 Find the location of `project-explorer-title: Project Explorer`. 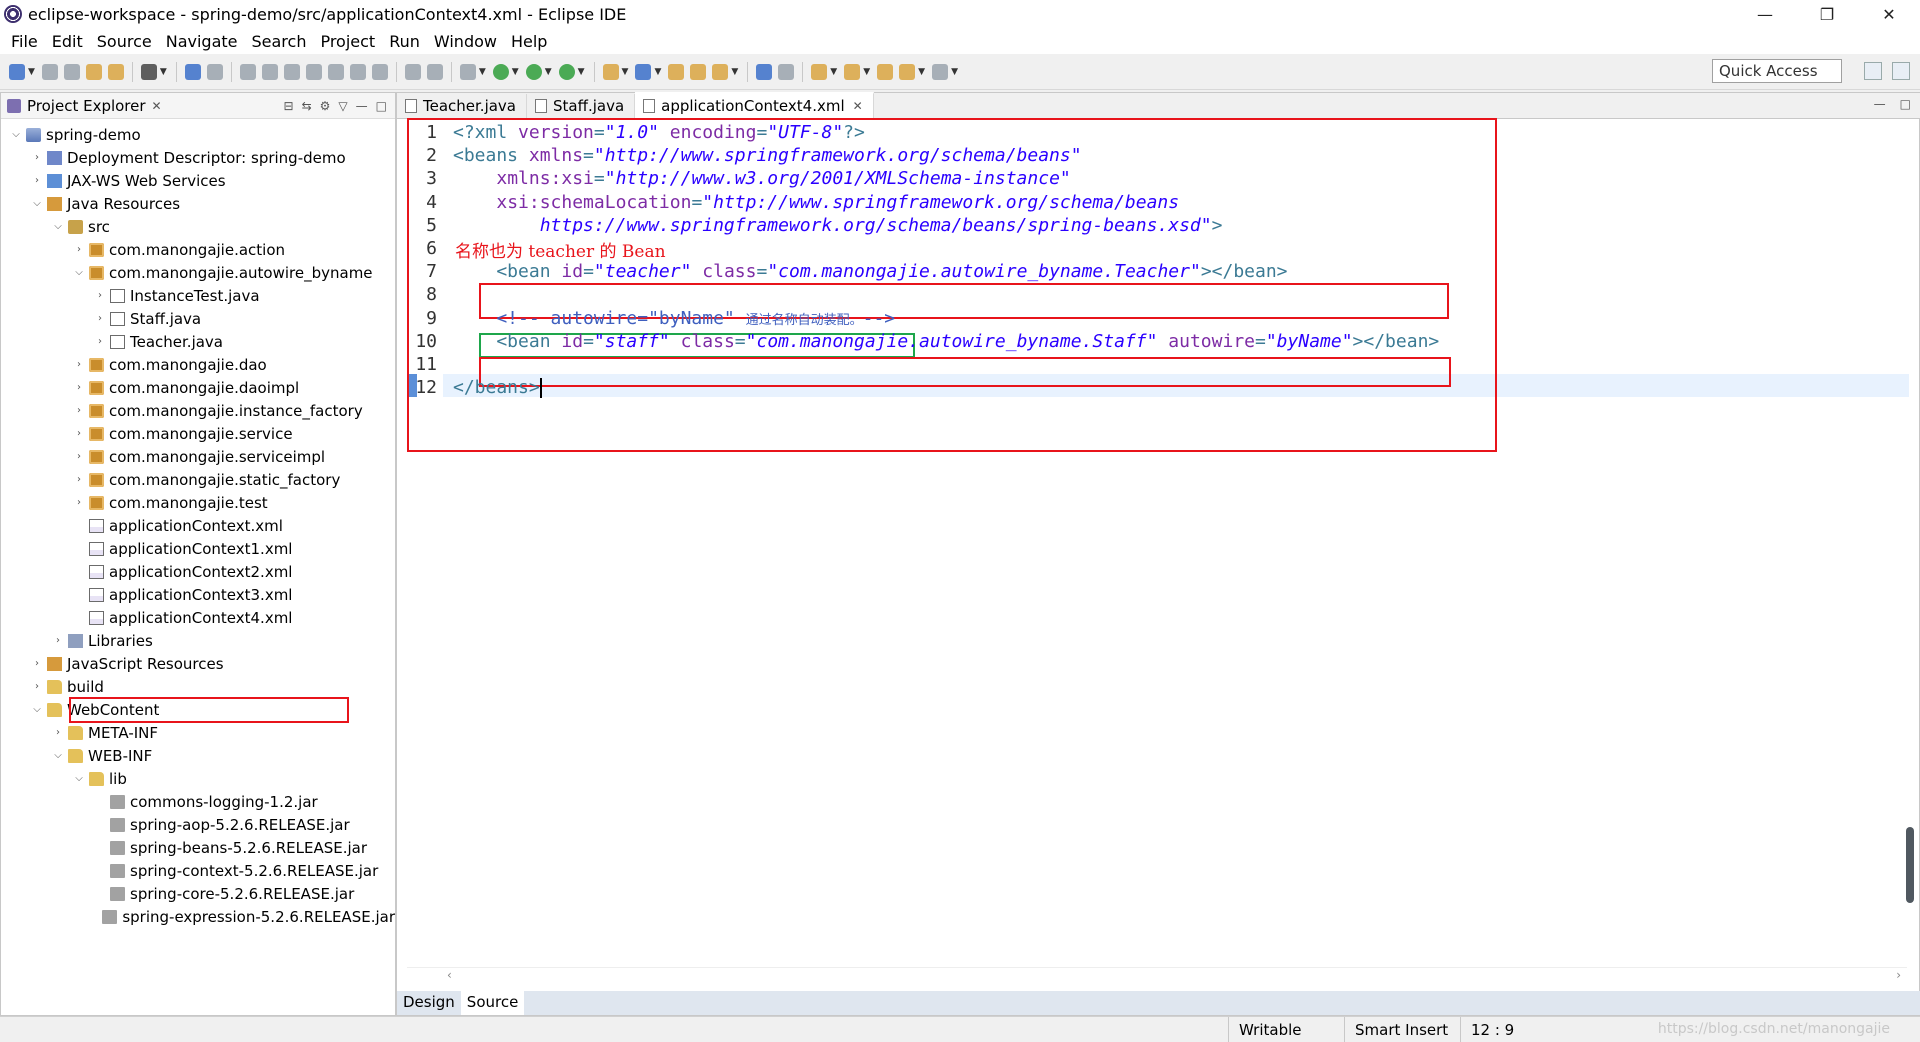

project-explorer-title: Project Explorer is located at coordinates (86, 106).